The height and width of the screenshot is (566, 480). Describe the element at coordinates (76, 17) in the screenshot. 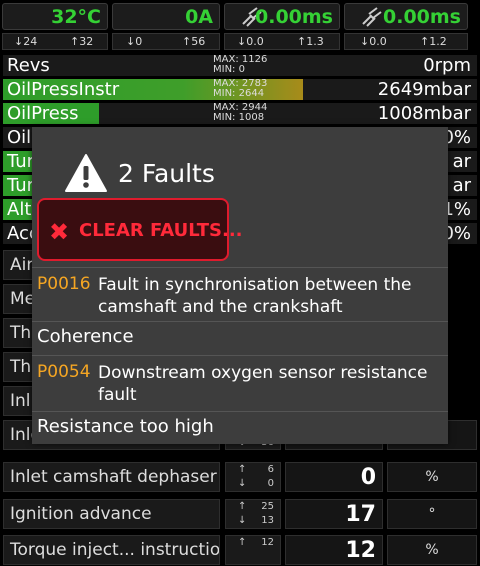

I see `temperature-value: 32°C` at that location.